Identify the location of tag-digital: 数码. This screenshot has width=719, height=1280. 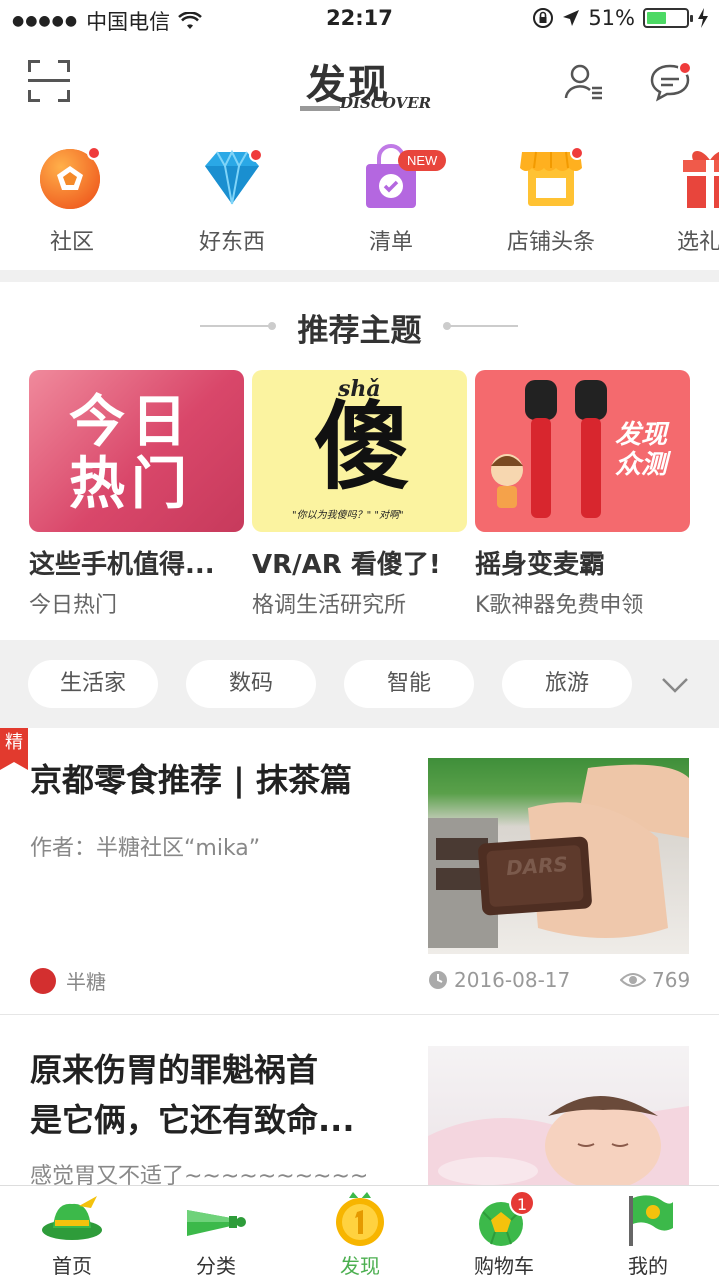
(251, 684).